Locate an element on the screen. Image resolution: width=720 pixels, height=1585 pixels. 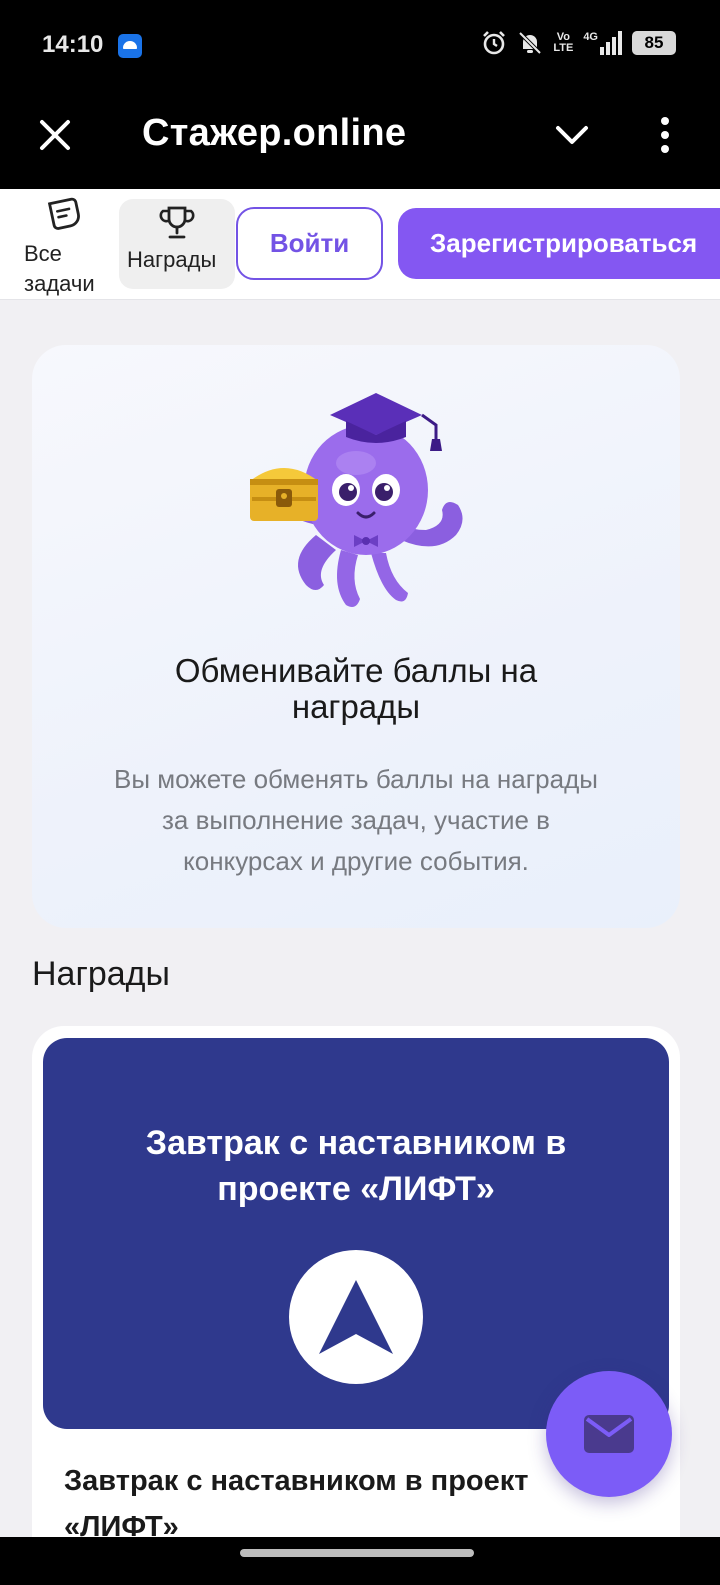
mute-icon is located at coordinates (530, 43).